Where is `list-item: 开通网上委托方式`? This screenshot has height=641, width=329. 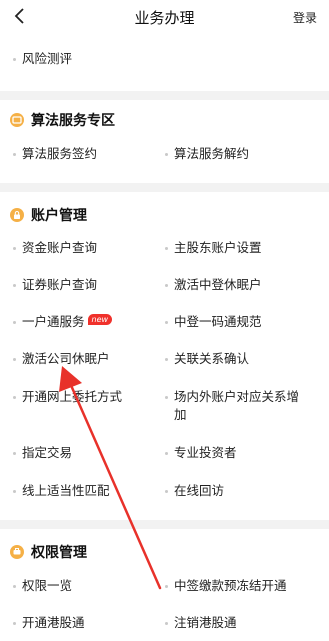 list-item: 开通网上委托方式 is located at coordinates (68, 397).